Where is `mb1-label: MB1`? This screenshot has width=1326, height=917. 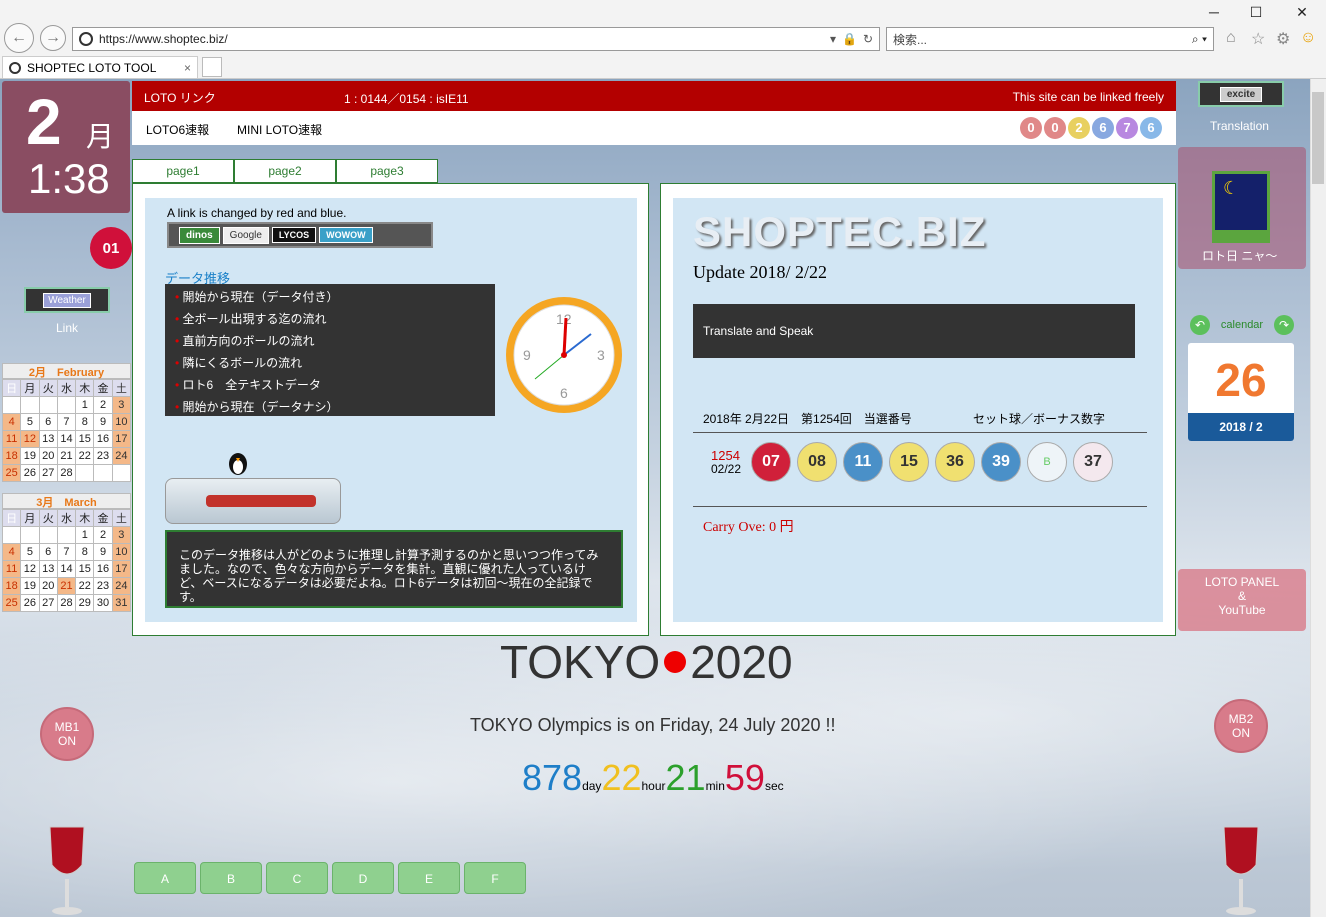 mb1-label: MB1 is located at coordinates (67, 727).